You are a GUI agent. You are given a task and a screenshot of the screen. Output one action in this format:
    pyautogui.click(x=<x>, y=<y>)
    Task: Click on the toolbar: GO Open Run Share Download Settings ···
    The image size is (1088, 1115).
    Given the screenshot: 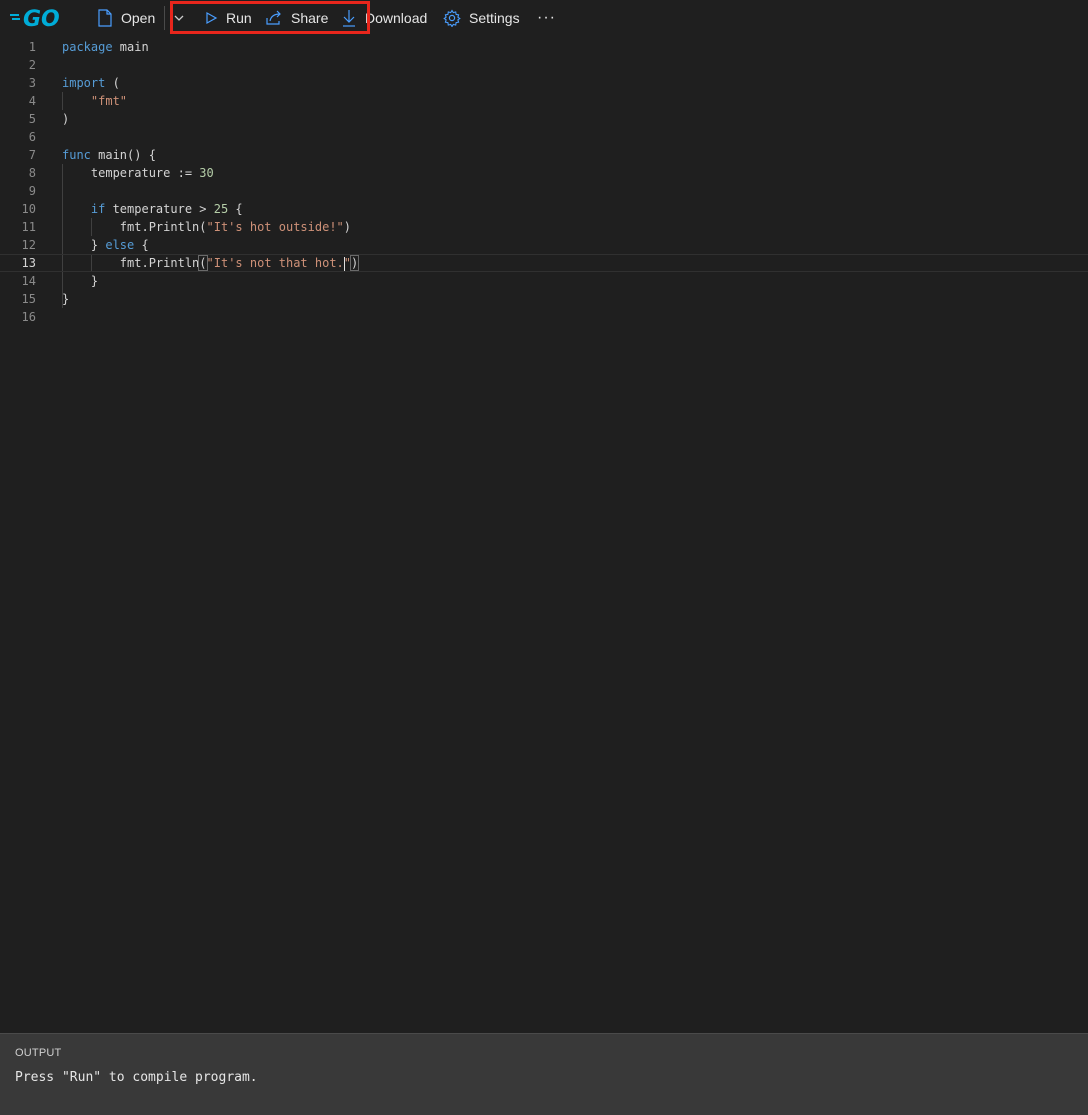 What is the action you would take?
    pyautogui.click(x=544, y=18)
    